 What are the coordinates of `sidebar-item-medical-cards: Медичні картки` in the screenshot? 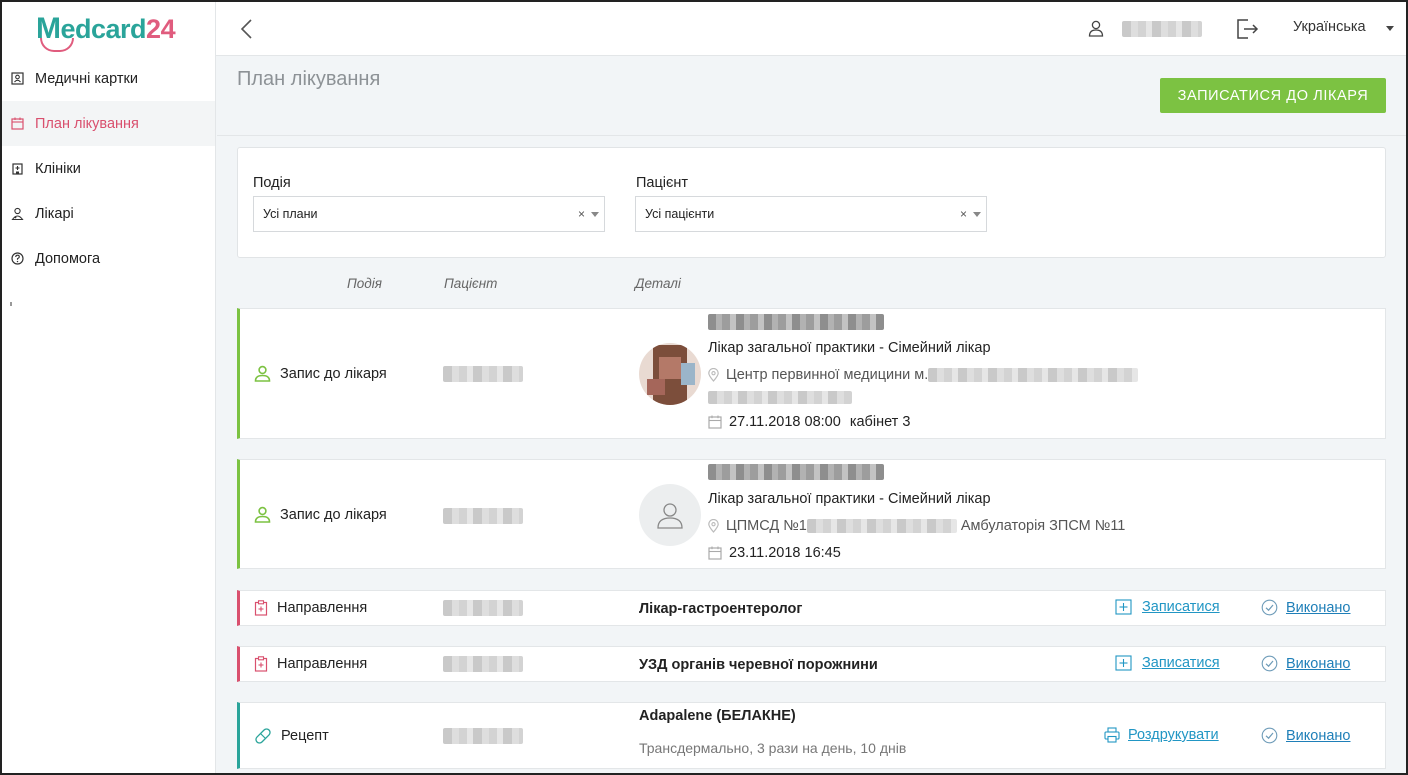 It's located at (108, 78).